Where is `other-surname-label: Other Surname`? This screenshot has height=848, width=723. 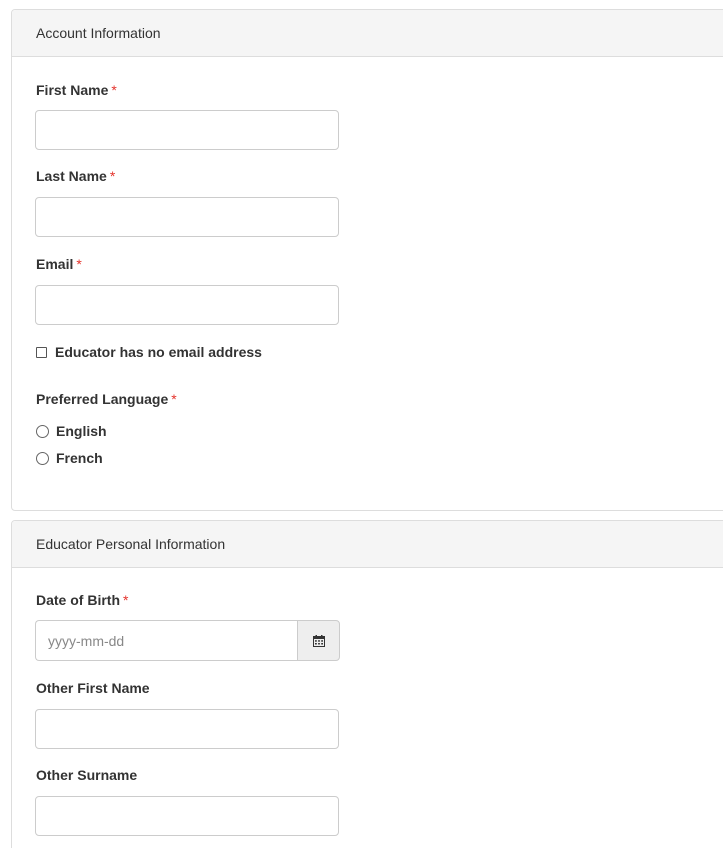 other-surname-label: Other Surname is located at coordinates (87, 775).